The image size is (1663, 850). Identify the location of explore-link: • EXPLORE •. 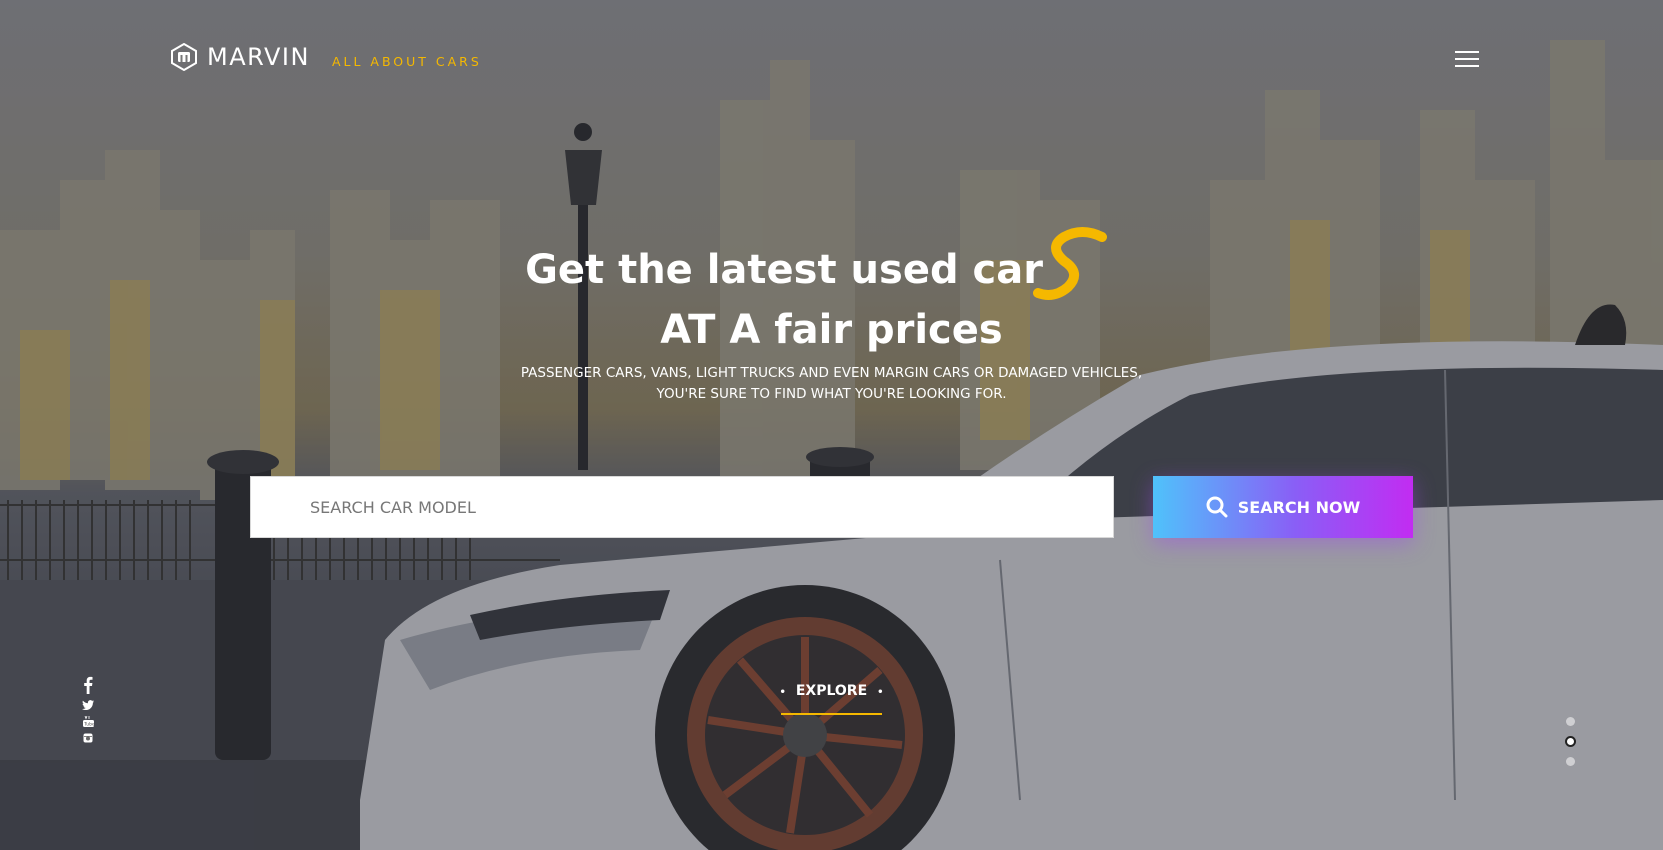
(831, 699).